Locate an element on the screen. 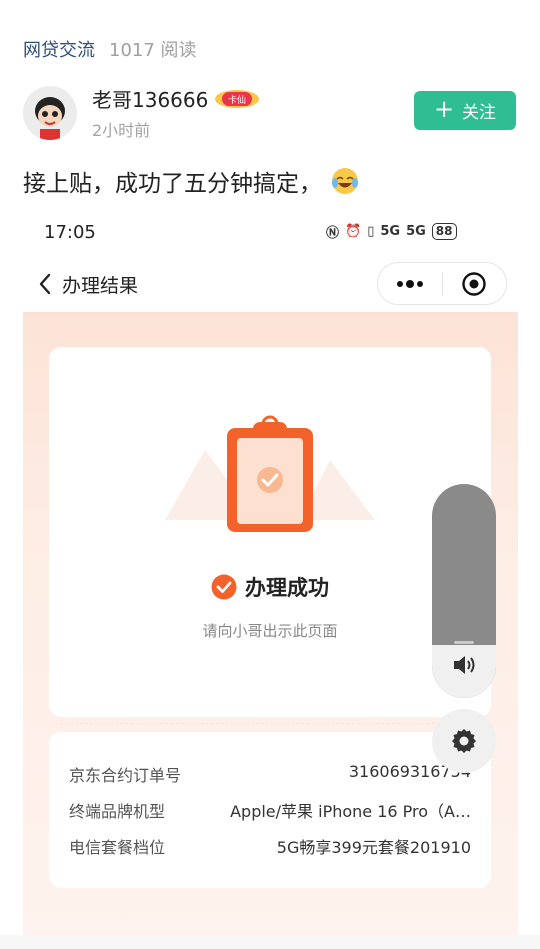 The height and width of the screenshot is (949, 540). post-text: 接上贴，成功了五分钟搞定， is located at coordinates (172, 184).